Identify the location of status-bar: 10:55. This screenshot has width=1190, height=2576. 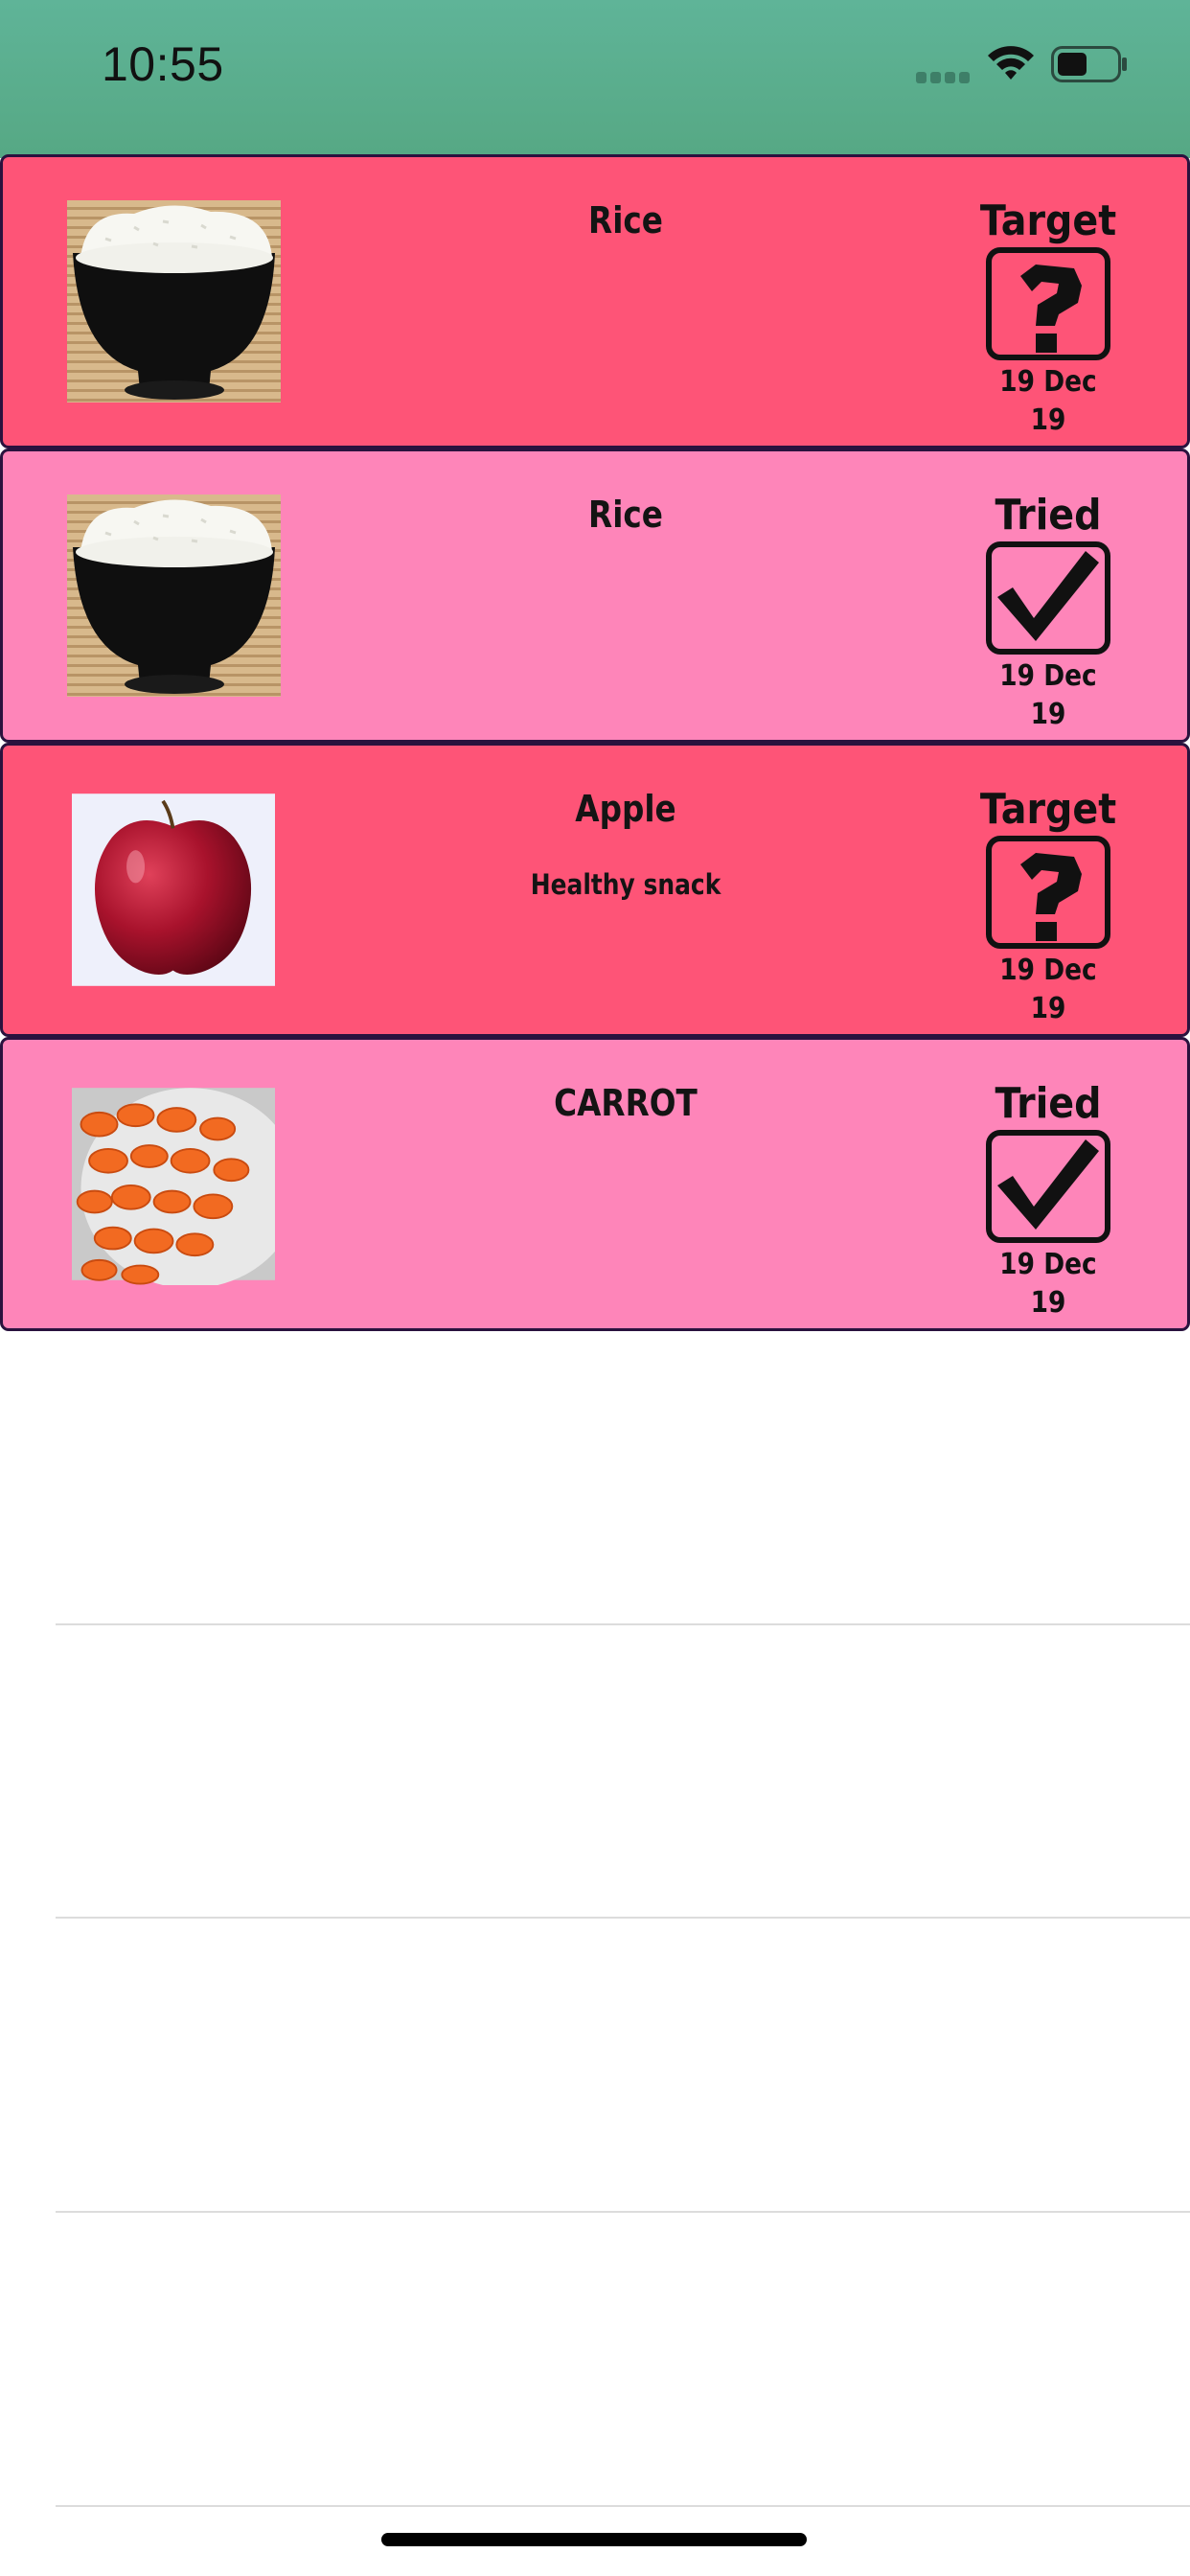
(595, 79).